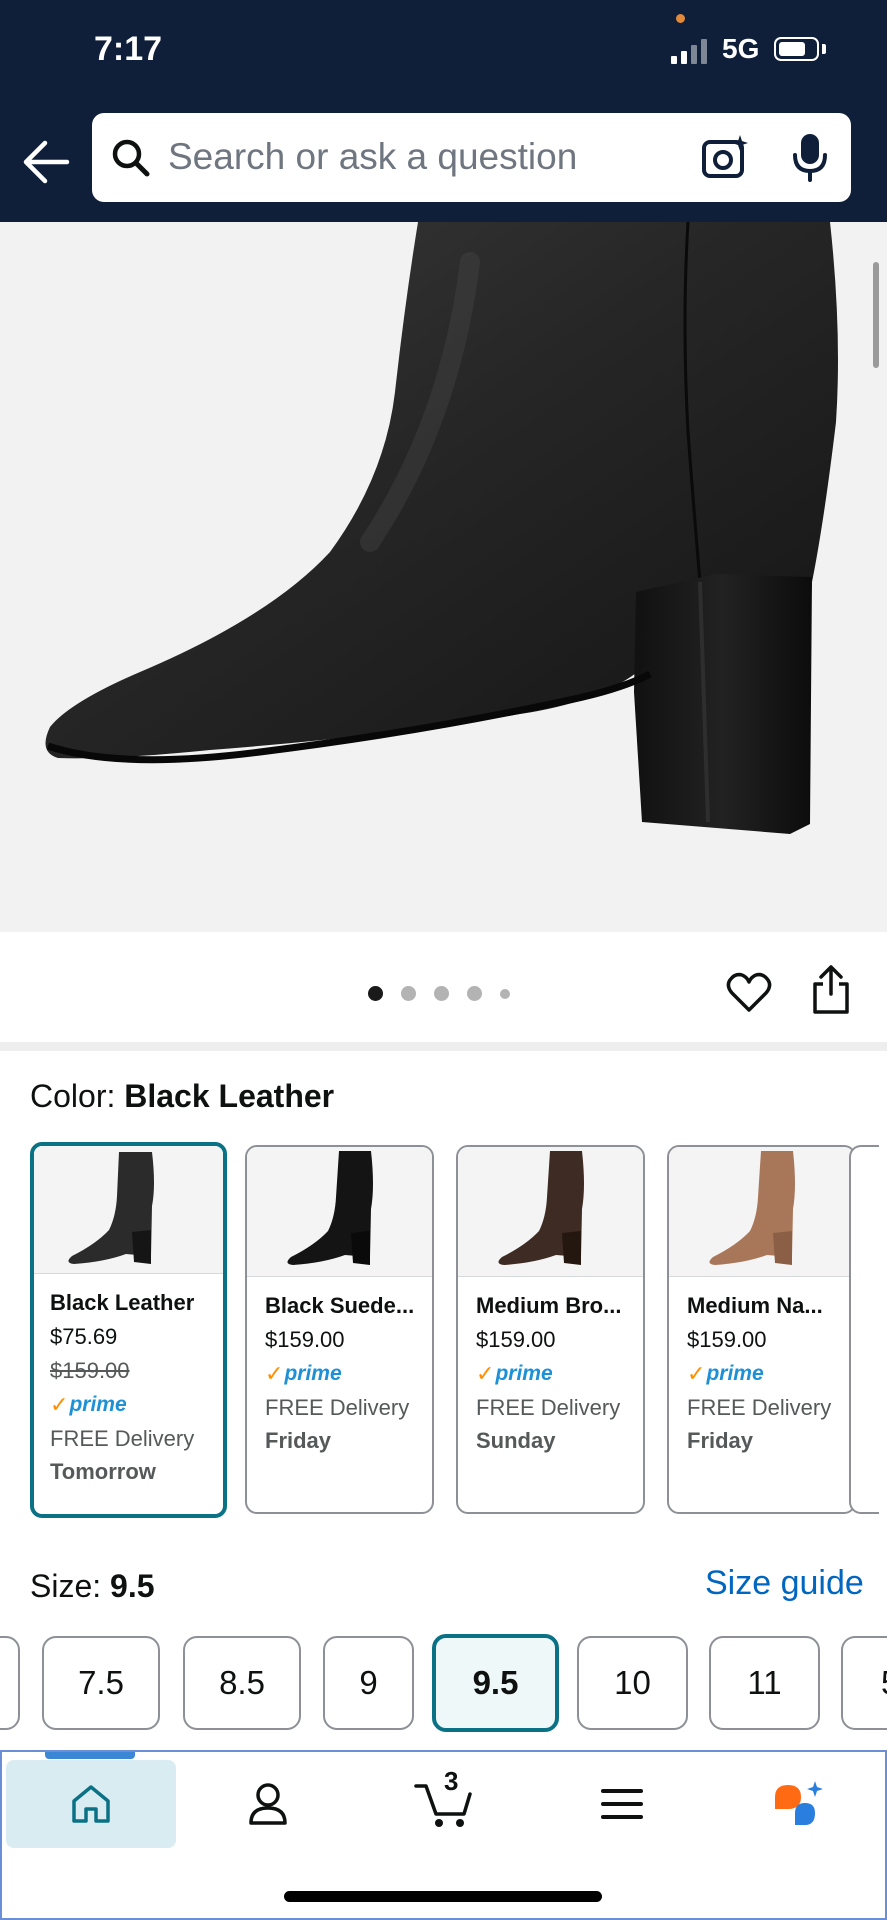 This screenshot has height=1920, width=887. What do you see at coordinates (784, 1583) in the screenshot?
I see `size-guide-link: Size guide` at bounding box center [784, 1583].